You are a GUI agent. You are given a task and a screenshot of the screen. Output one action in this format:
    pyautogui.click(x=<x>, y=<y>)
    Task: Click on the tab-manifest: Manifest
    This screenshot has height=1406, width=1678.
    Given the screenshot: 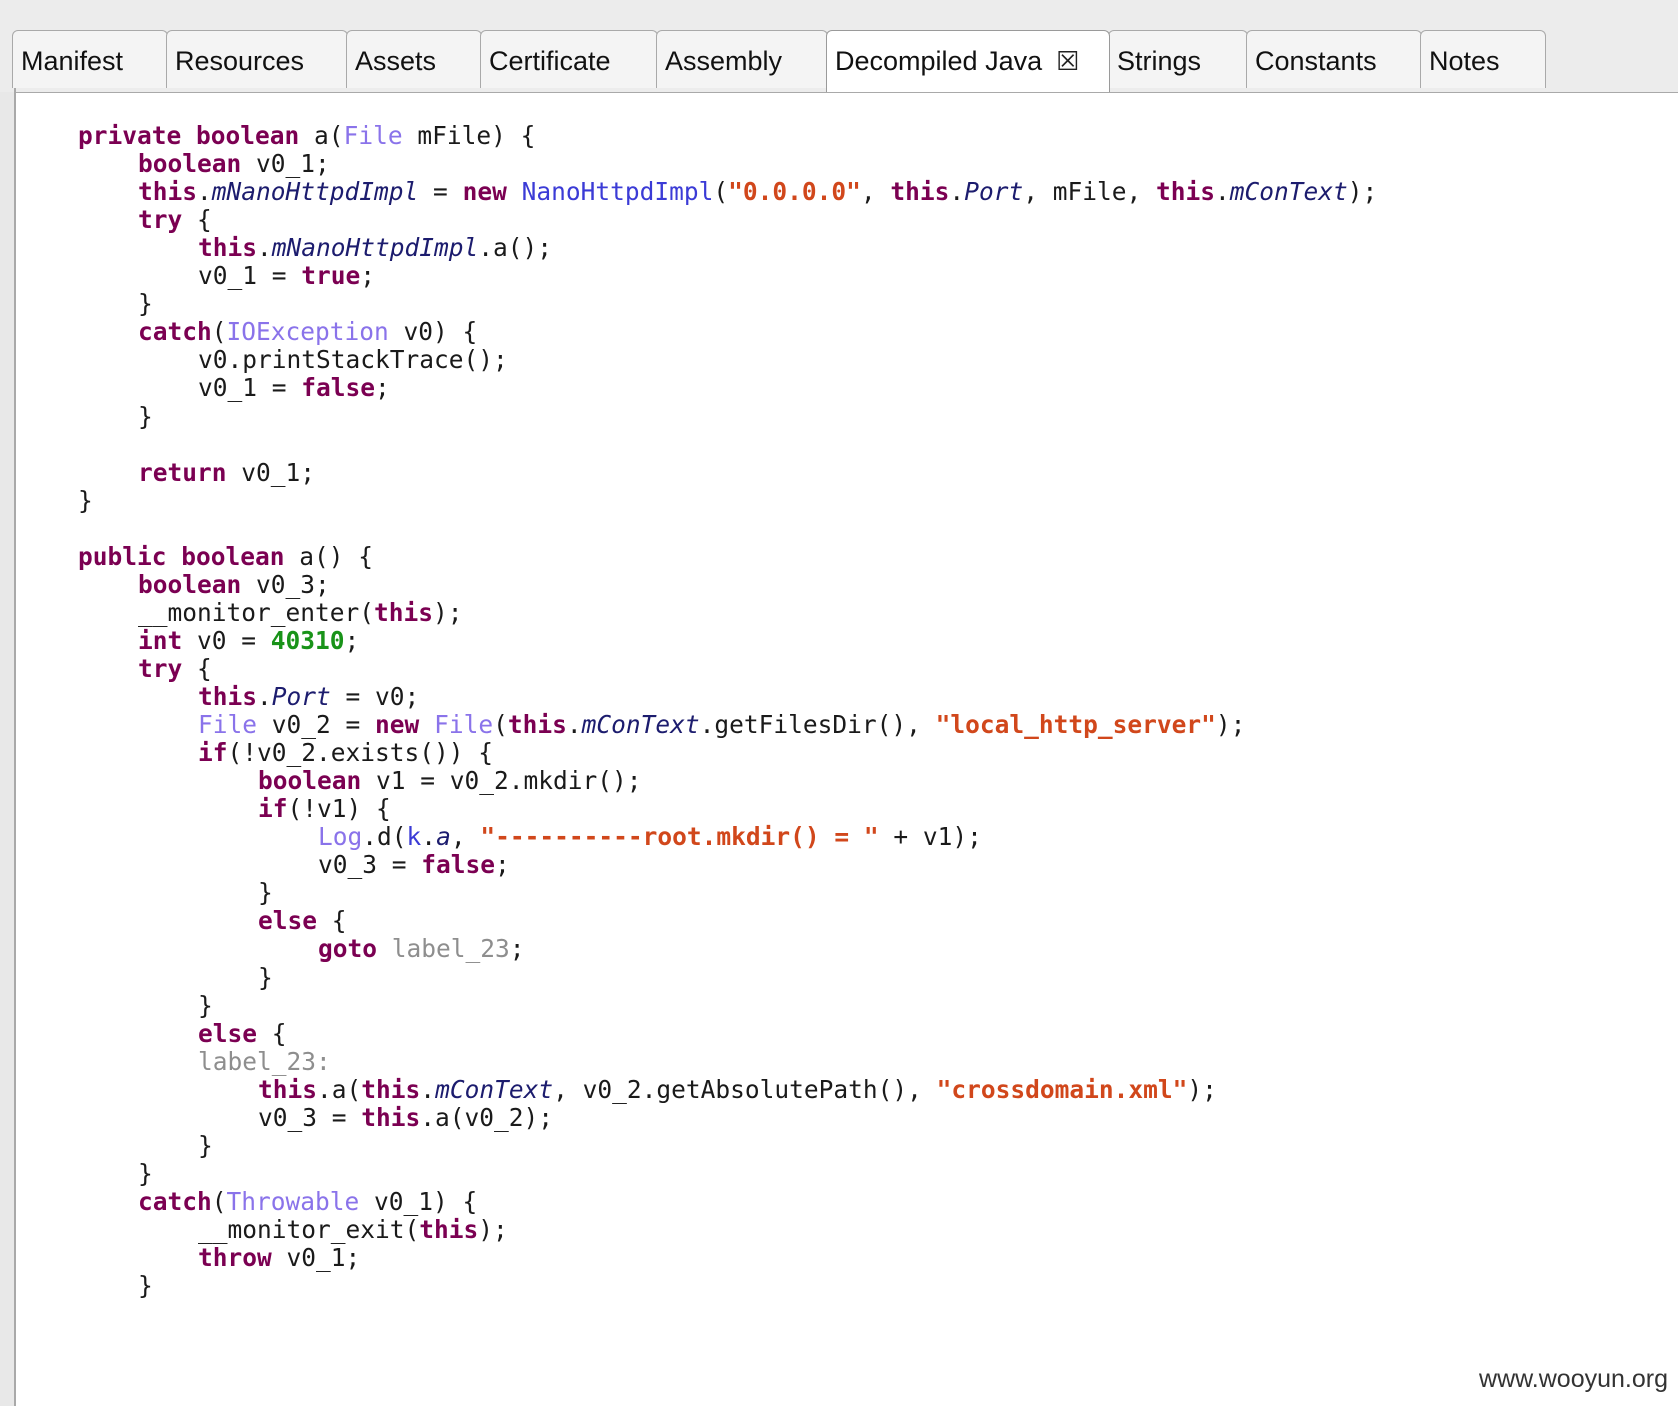 What is the action you would take?
    pyautogui.click(x=90, y=59)
    